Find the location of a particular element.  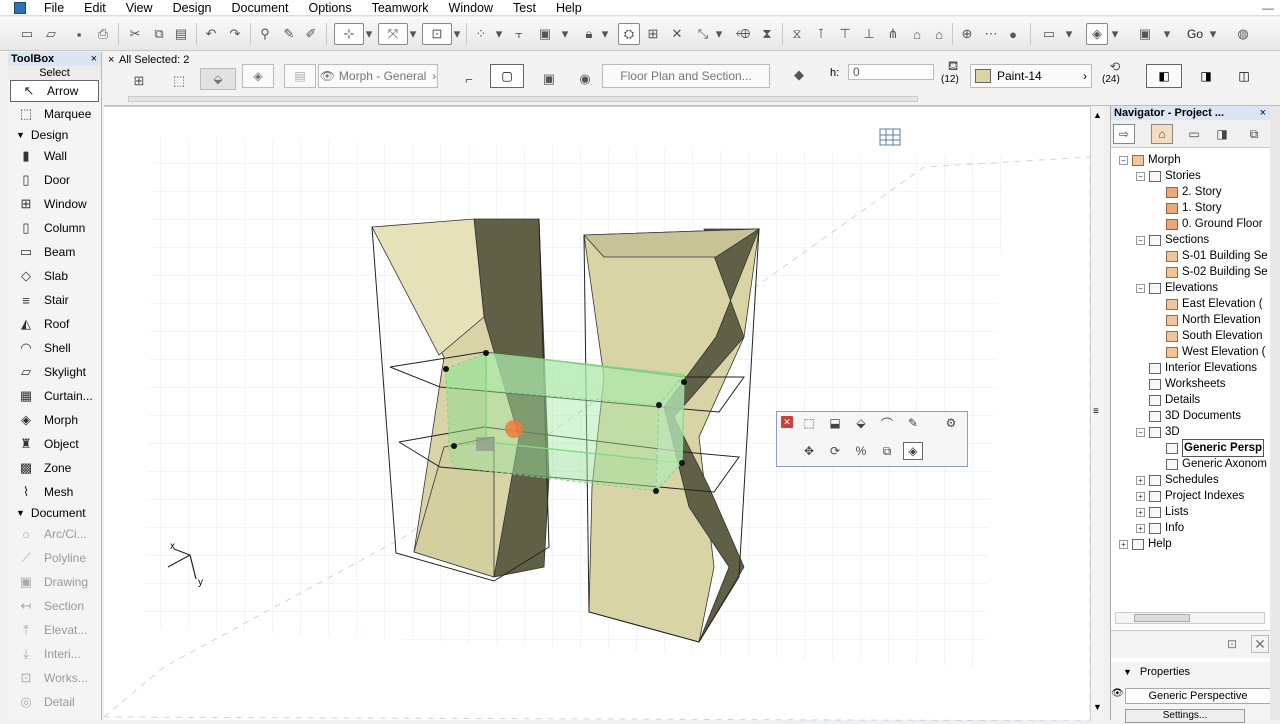

tree-elevations: − Elevations is located at coordinates (1177, 288).